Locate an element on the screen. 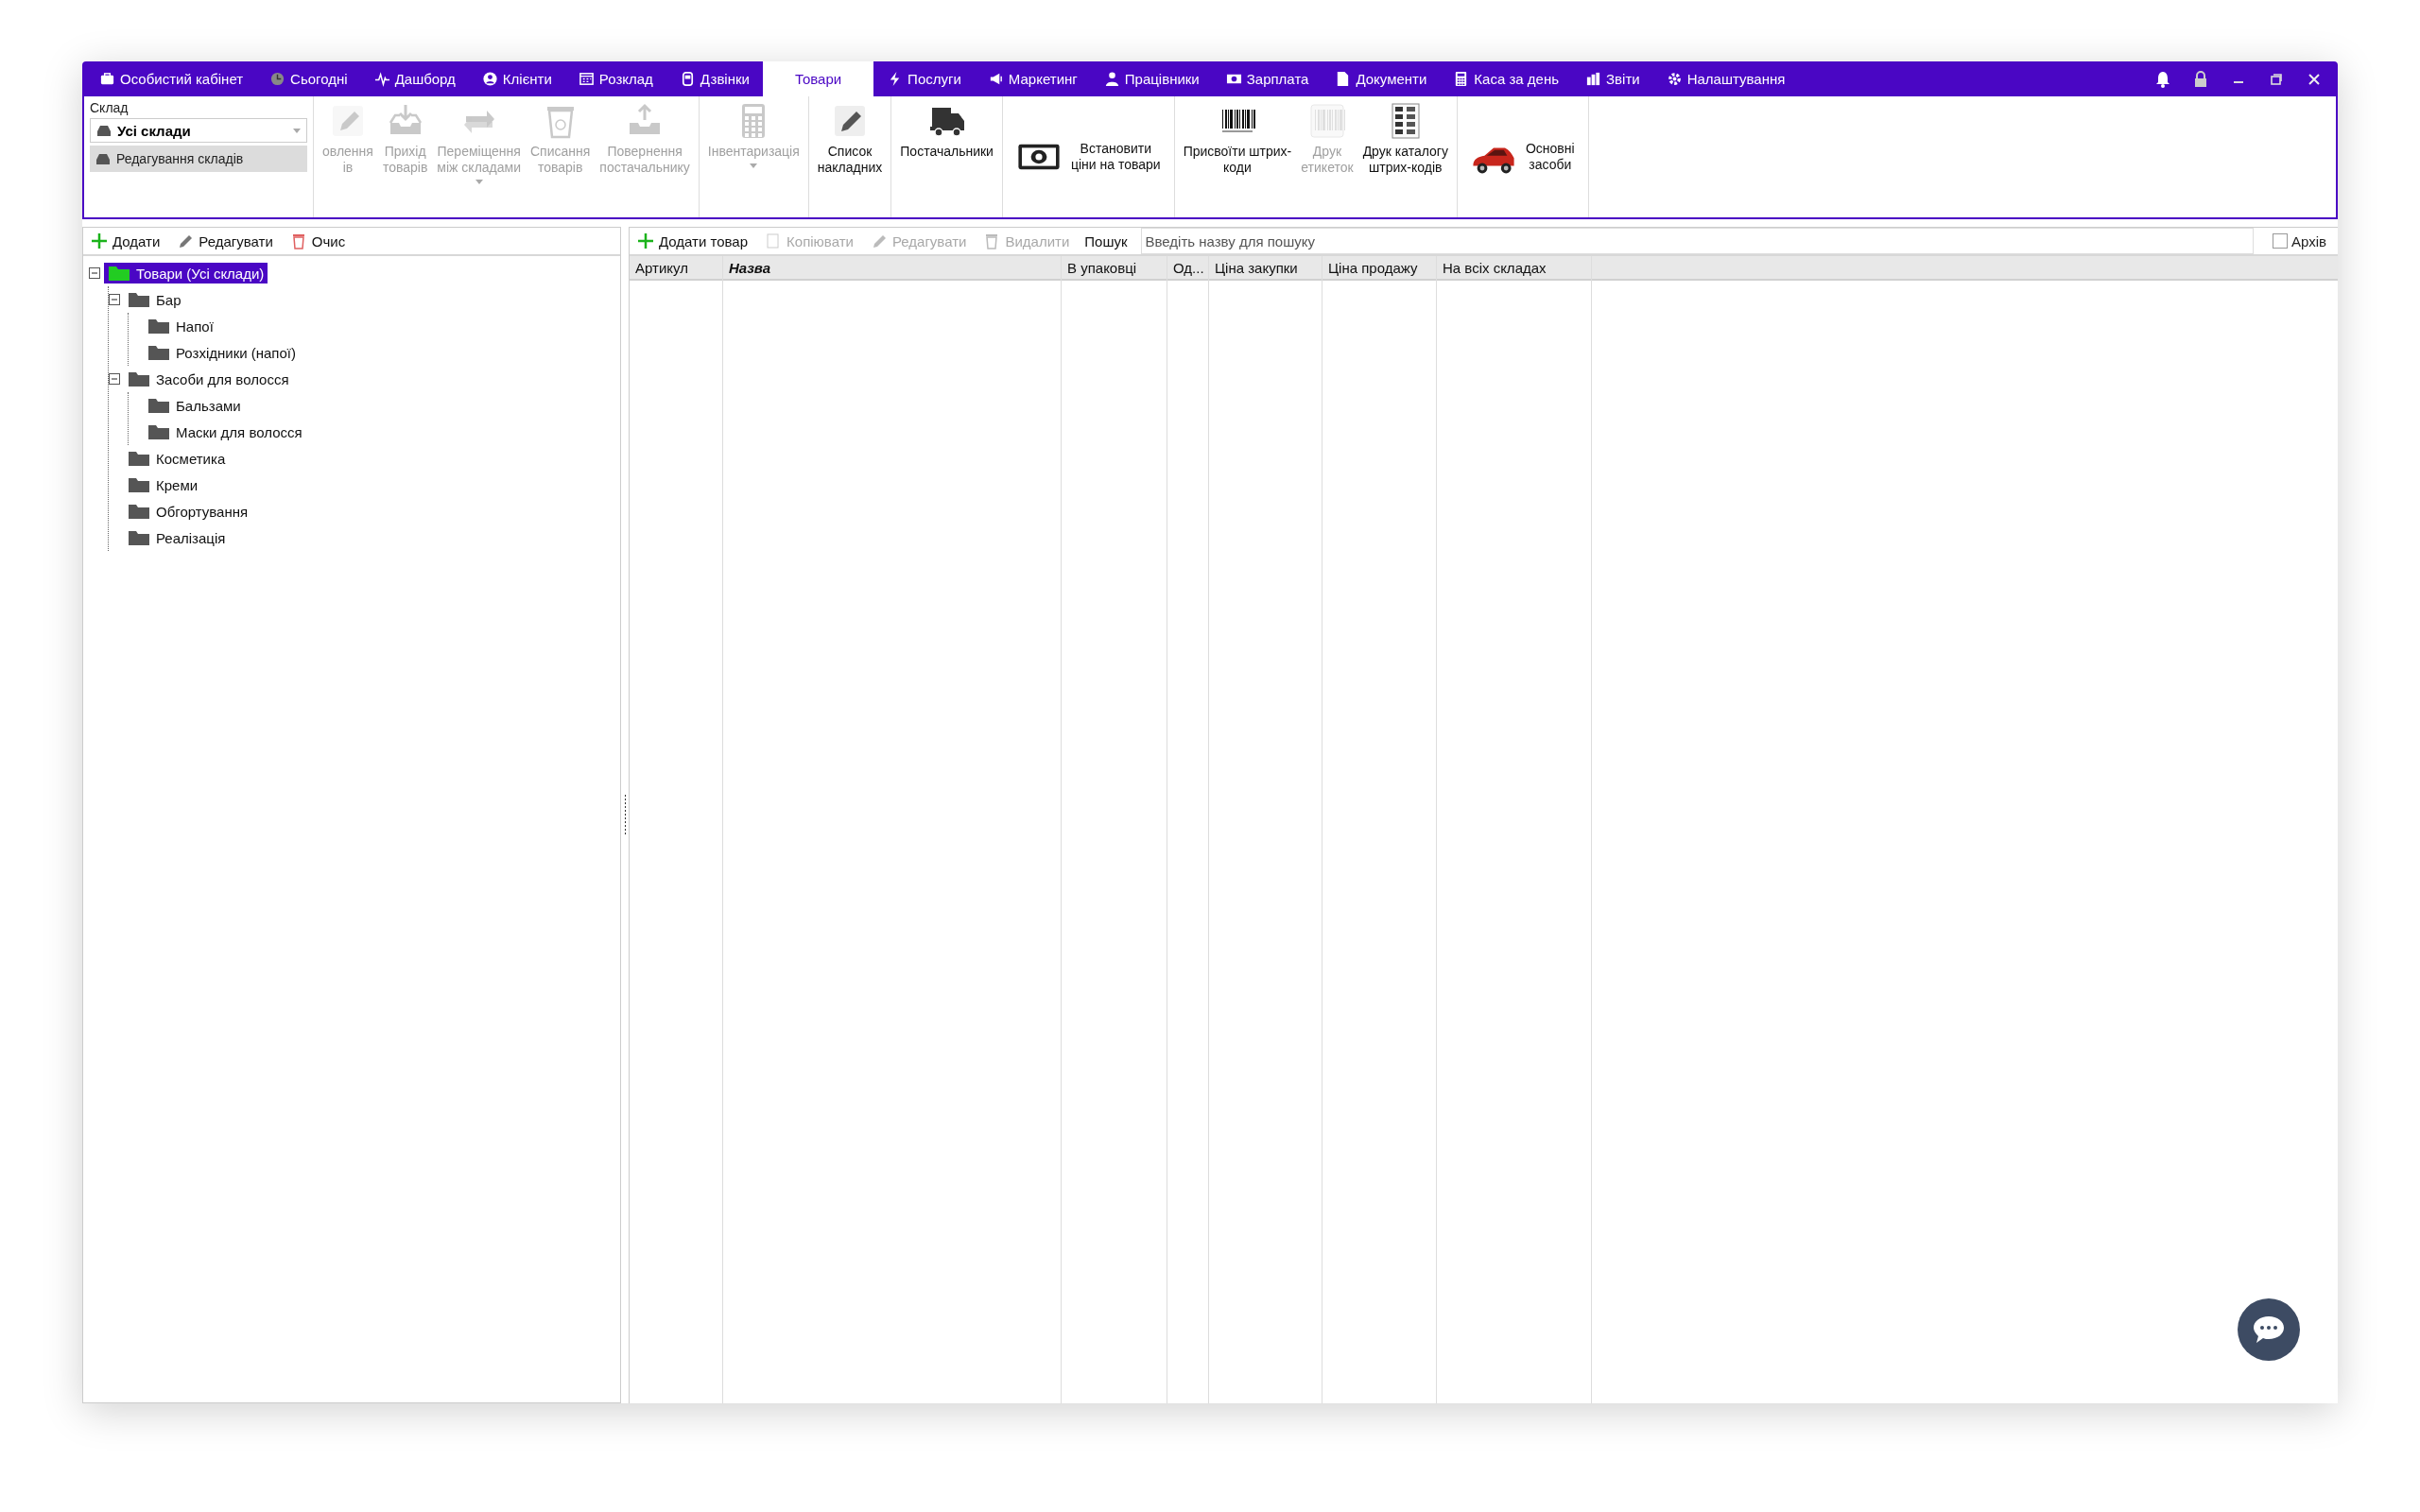 This screenshot has height=1512, width=2420. tree-item: Маски для волосся is located at coordinates (225, 431).